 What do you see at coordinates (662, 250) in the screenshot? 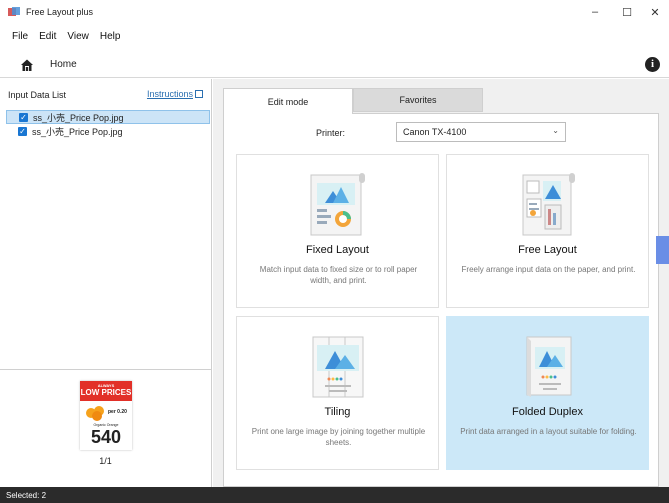
I see `side-panel-handle` at bounding box center [662, 250].